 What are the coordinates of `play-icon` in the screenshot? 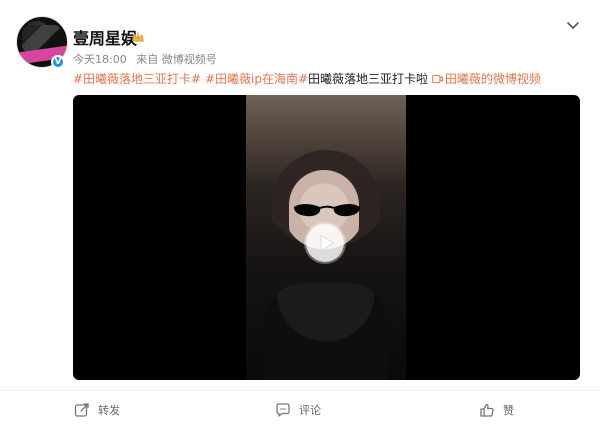 It's located at (327, 243).